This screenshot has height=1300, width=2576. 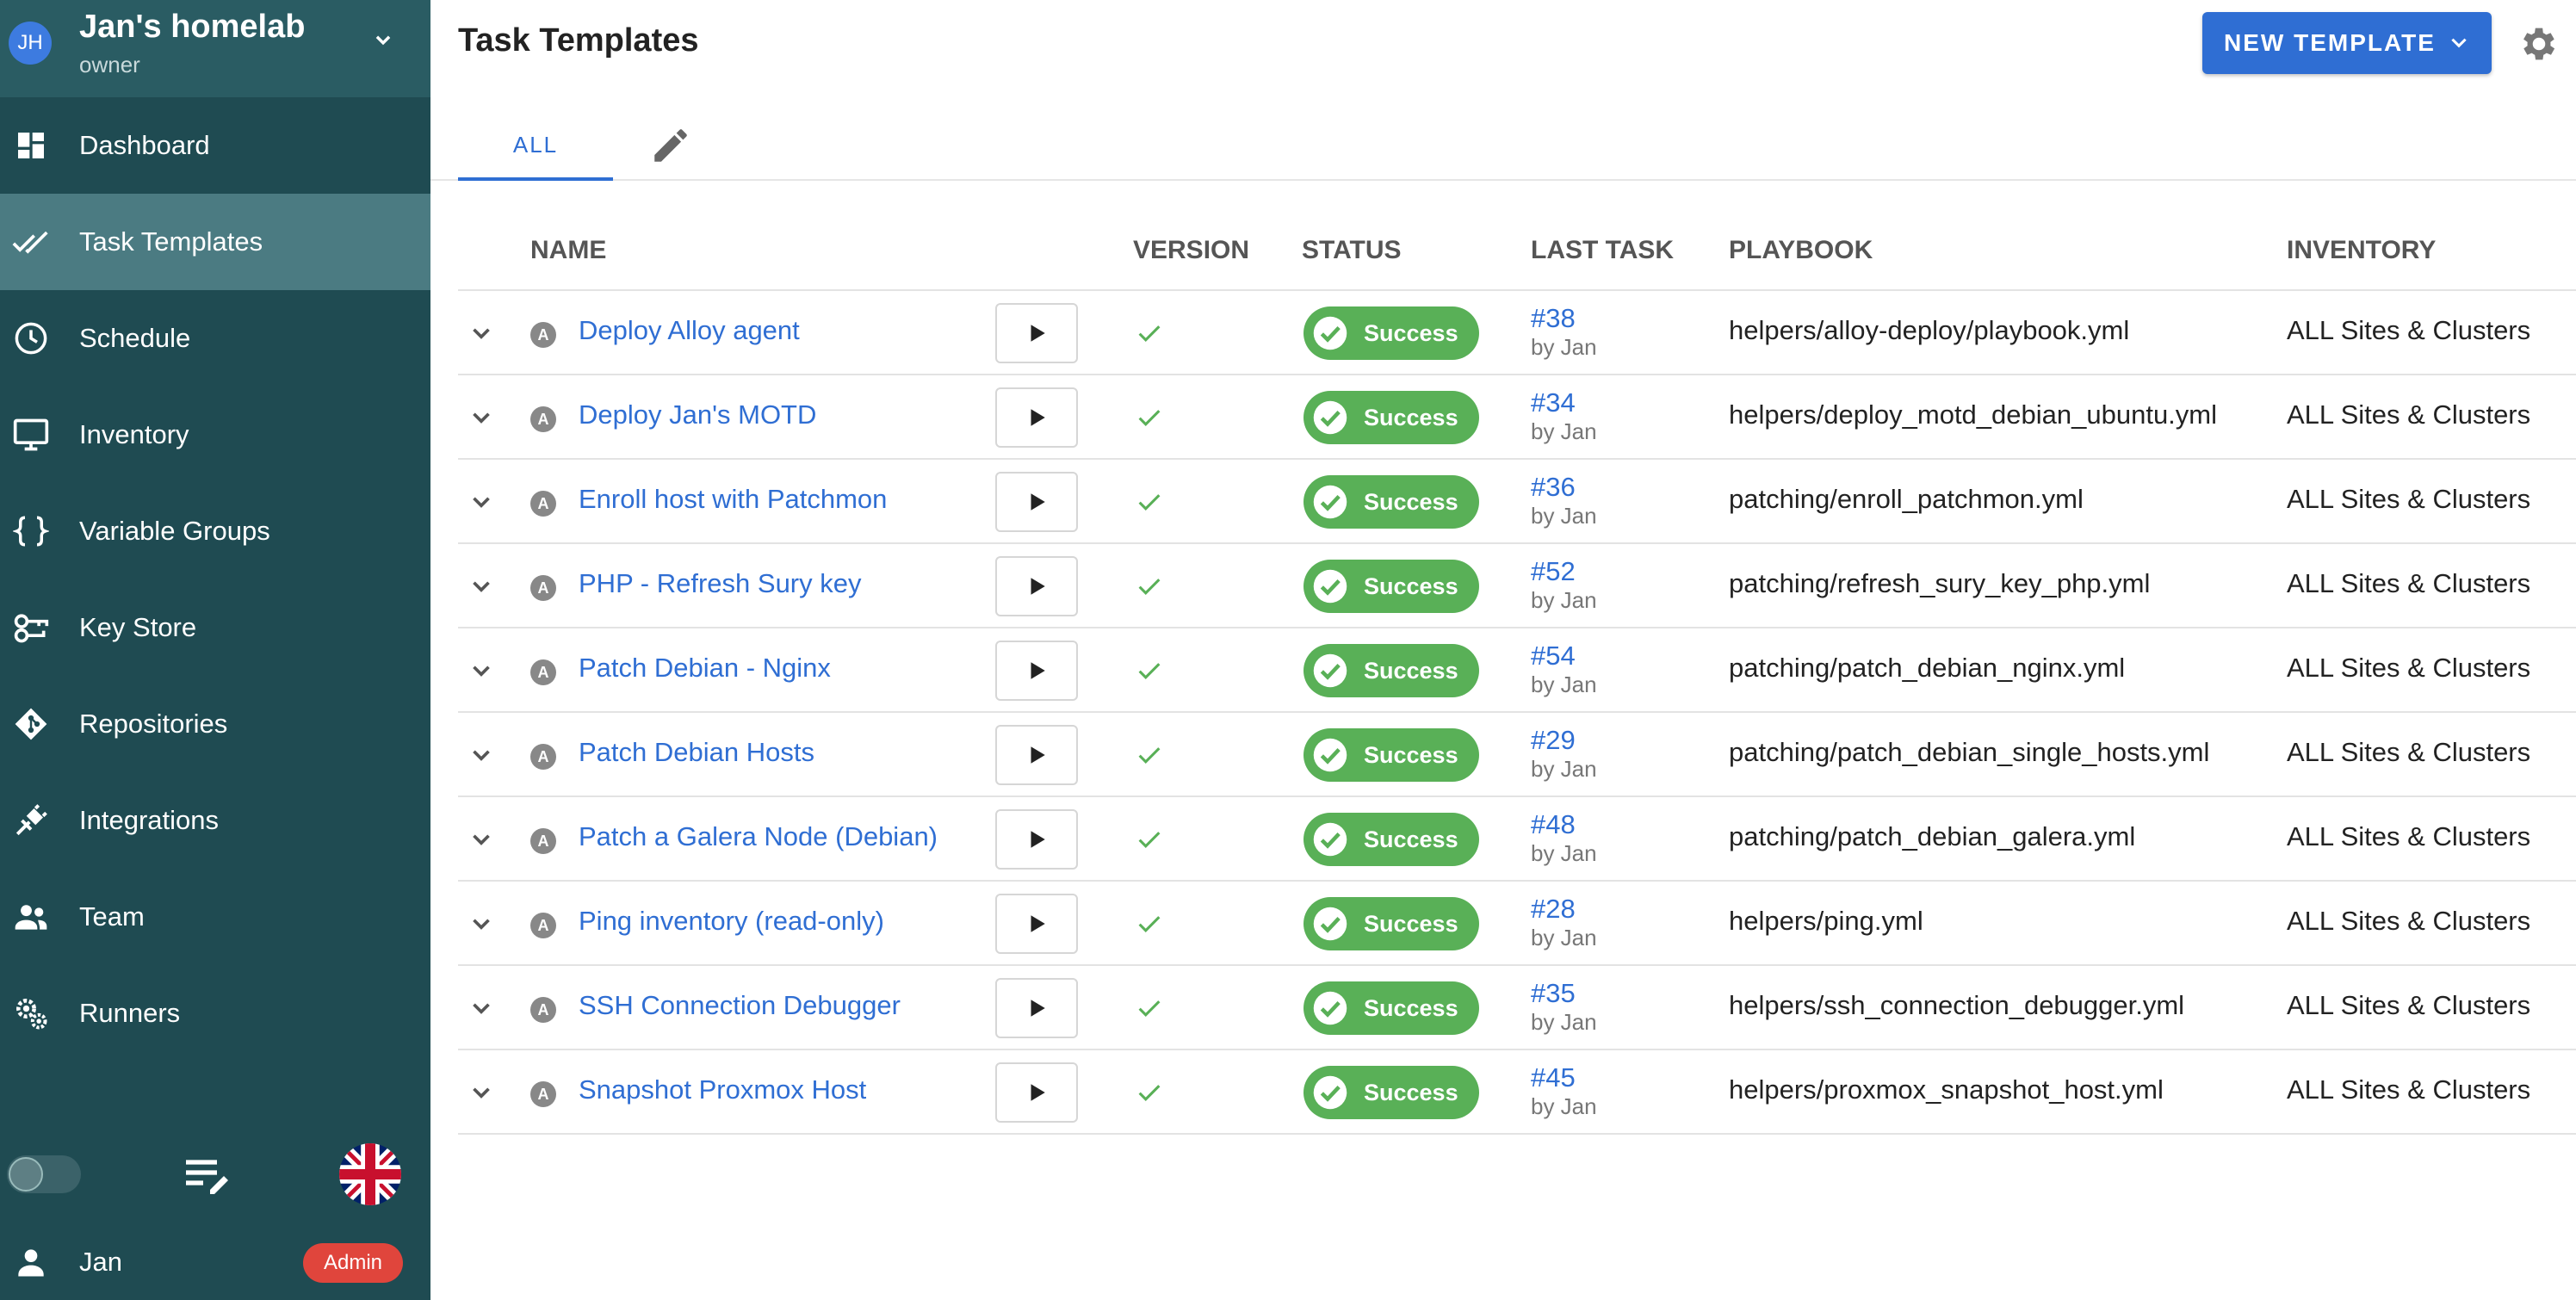 I want to click on settings-gear-icon, so click(x=2539, y=43).